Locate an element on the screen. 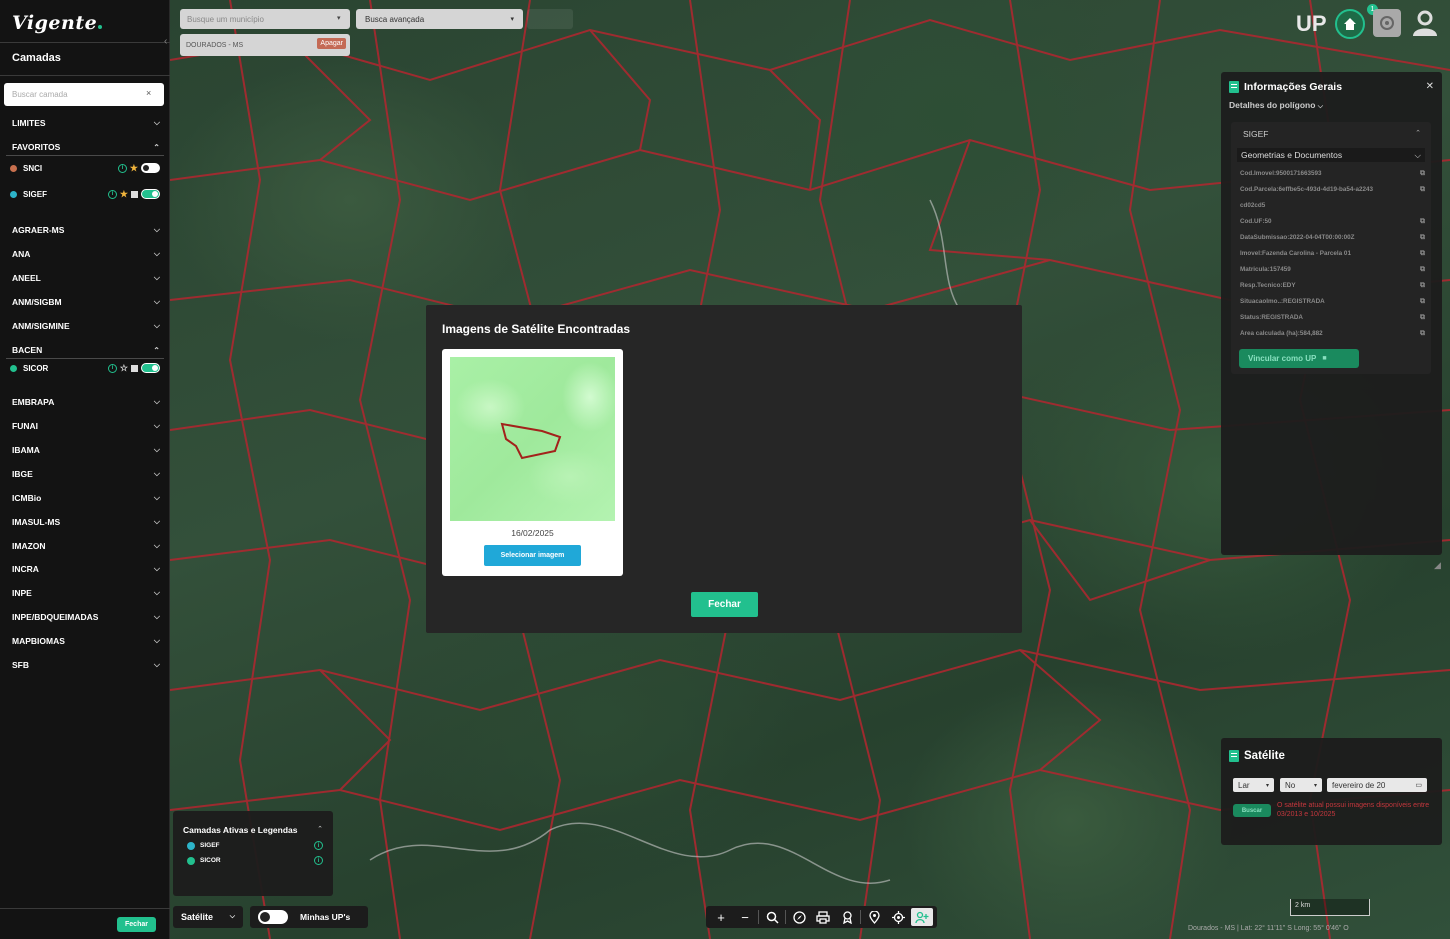 This screenshot has height=939, width=1450. municipality-search-input is located at coordinates (265, 19).